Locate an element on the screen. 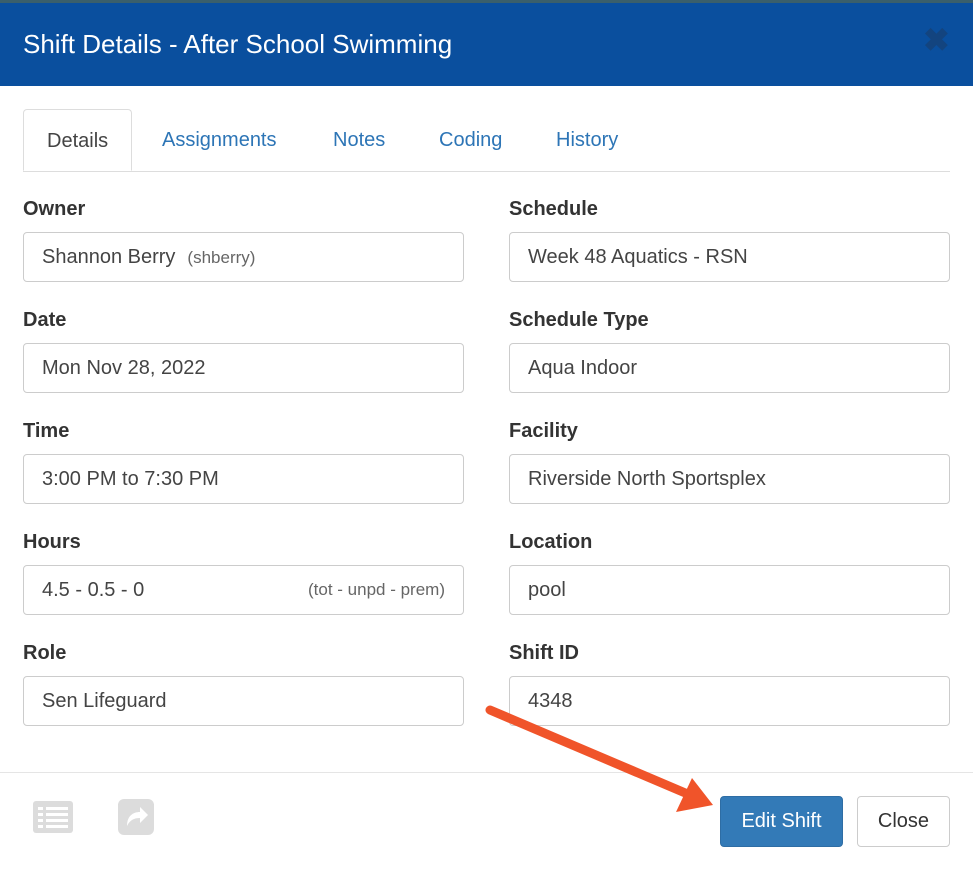 This screenshot has width=973, height=869. date-field: Mon Nov 28, 2022 is located at coordinates (243, 368).